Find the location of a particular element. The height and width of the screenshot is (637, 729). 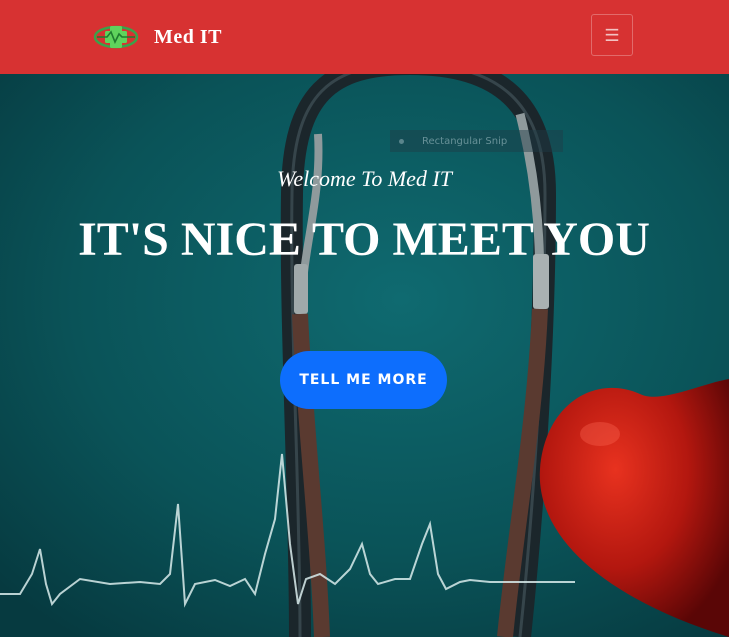

navbar: Med IT ☰ is located at coordinates (364, 37).